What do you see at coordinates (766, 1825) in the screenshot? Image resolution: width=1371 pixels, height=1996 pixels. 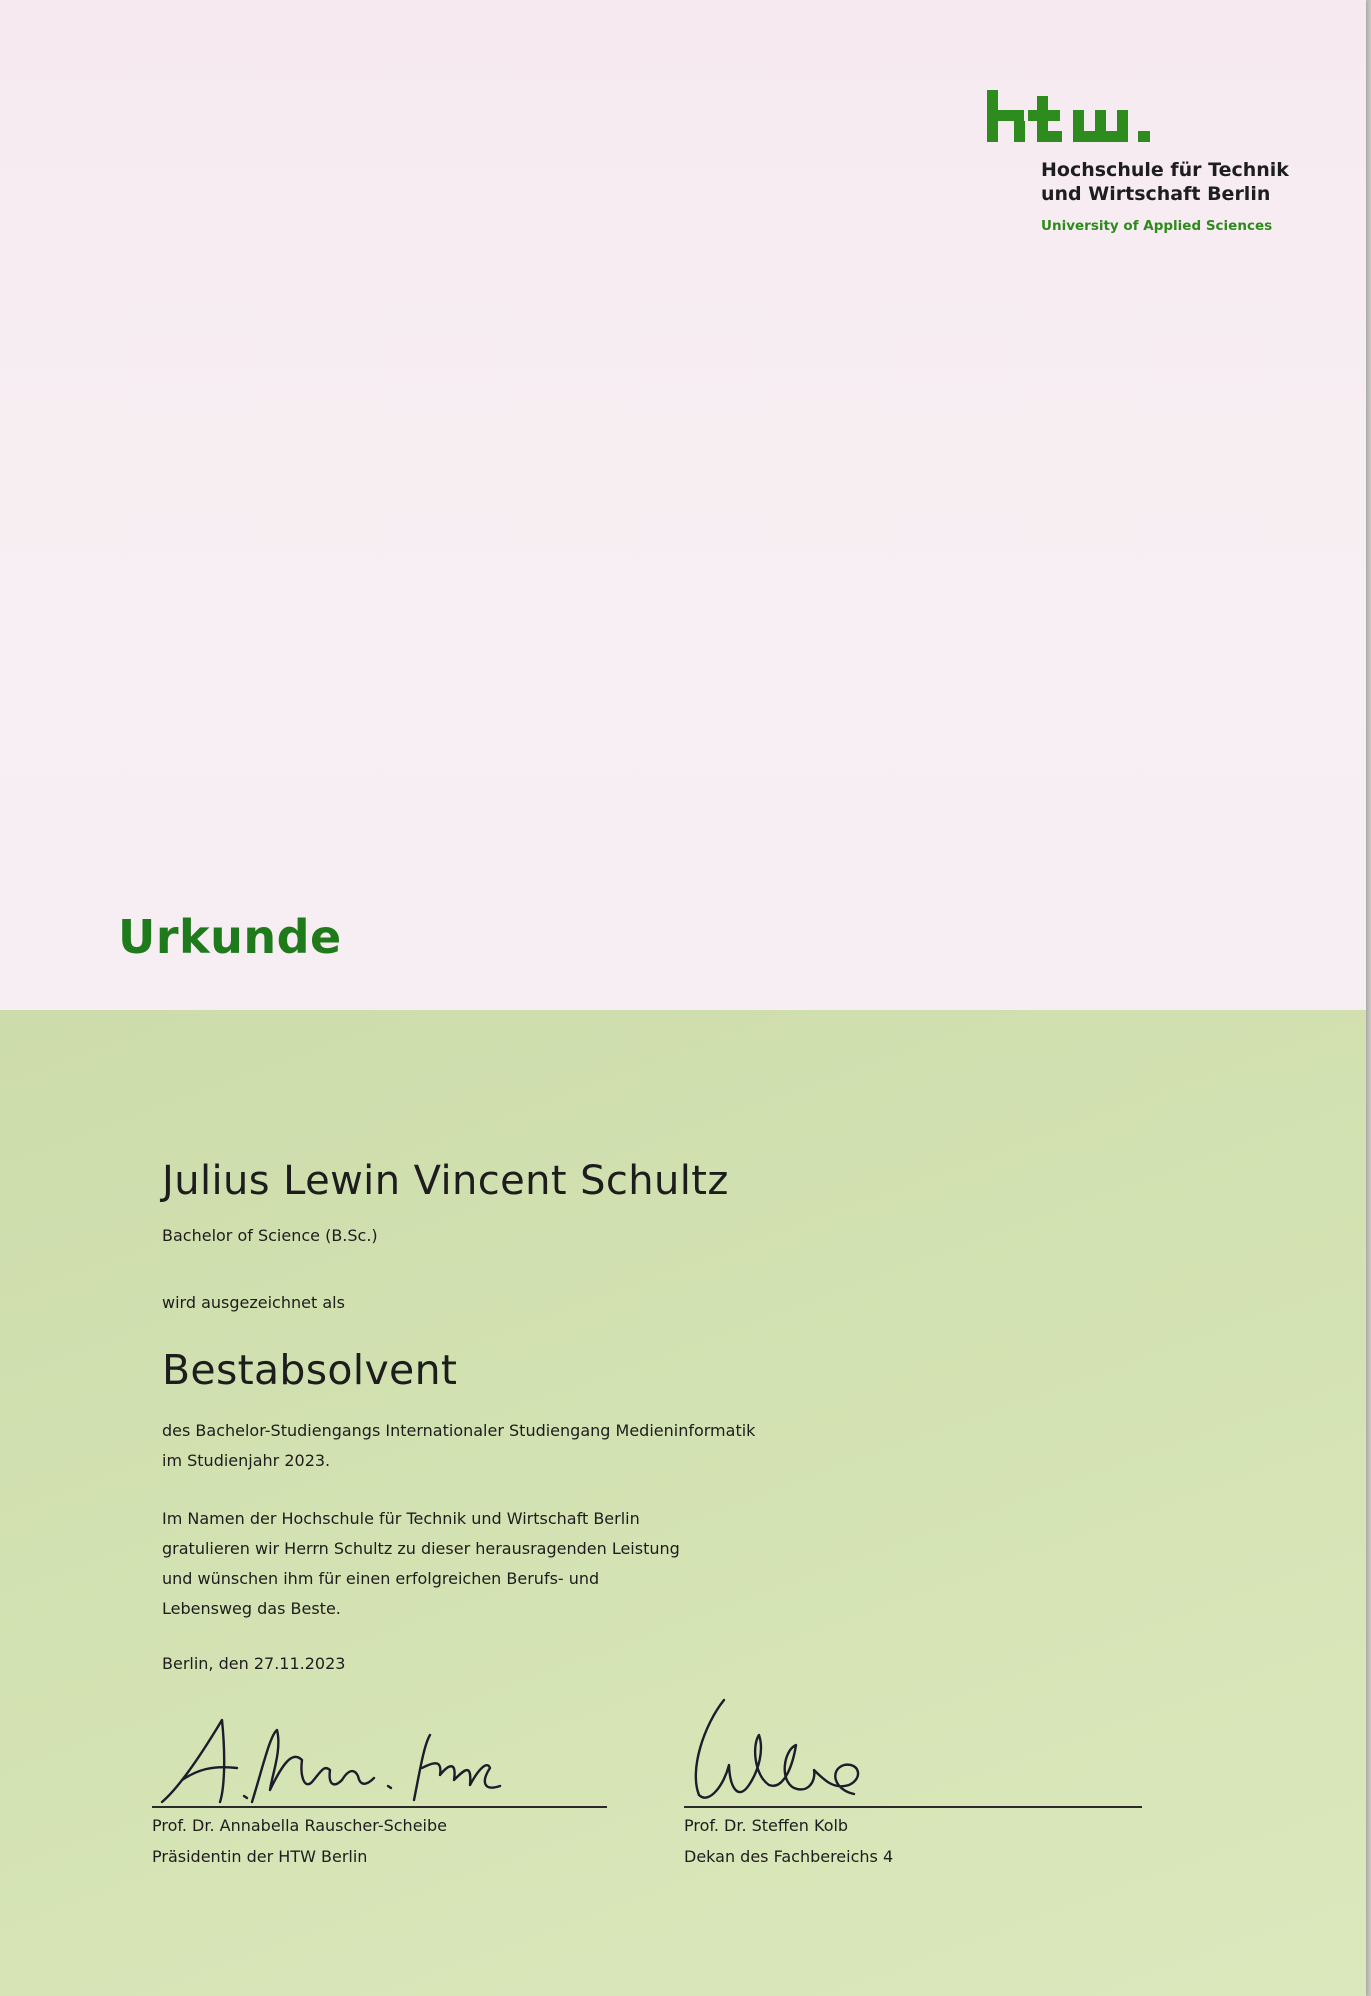 I see `signatory-name: Prof. Dr. Steffen Kolb` at bounding box center [766, 1825].